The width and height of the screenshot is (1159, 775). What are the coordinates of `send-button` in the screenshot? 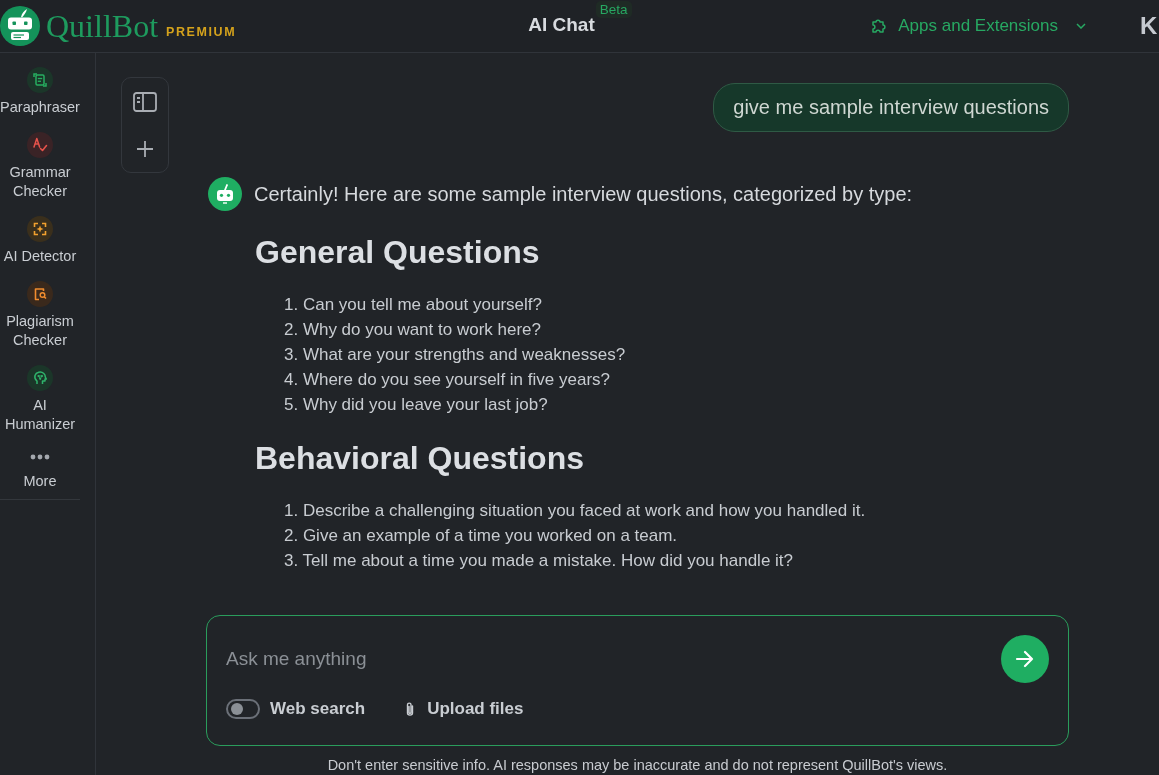 It's located at (1025, 659).